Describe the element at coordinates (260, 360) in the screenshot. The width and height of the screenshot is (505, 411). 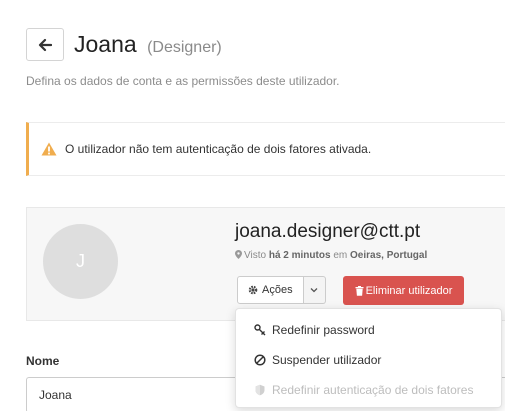
I see `ban-icon` at that location.